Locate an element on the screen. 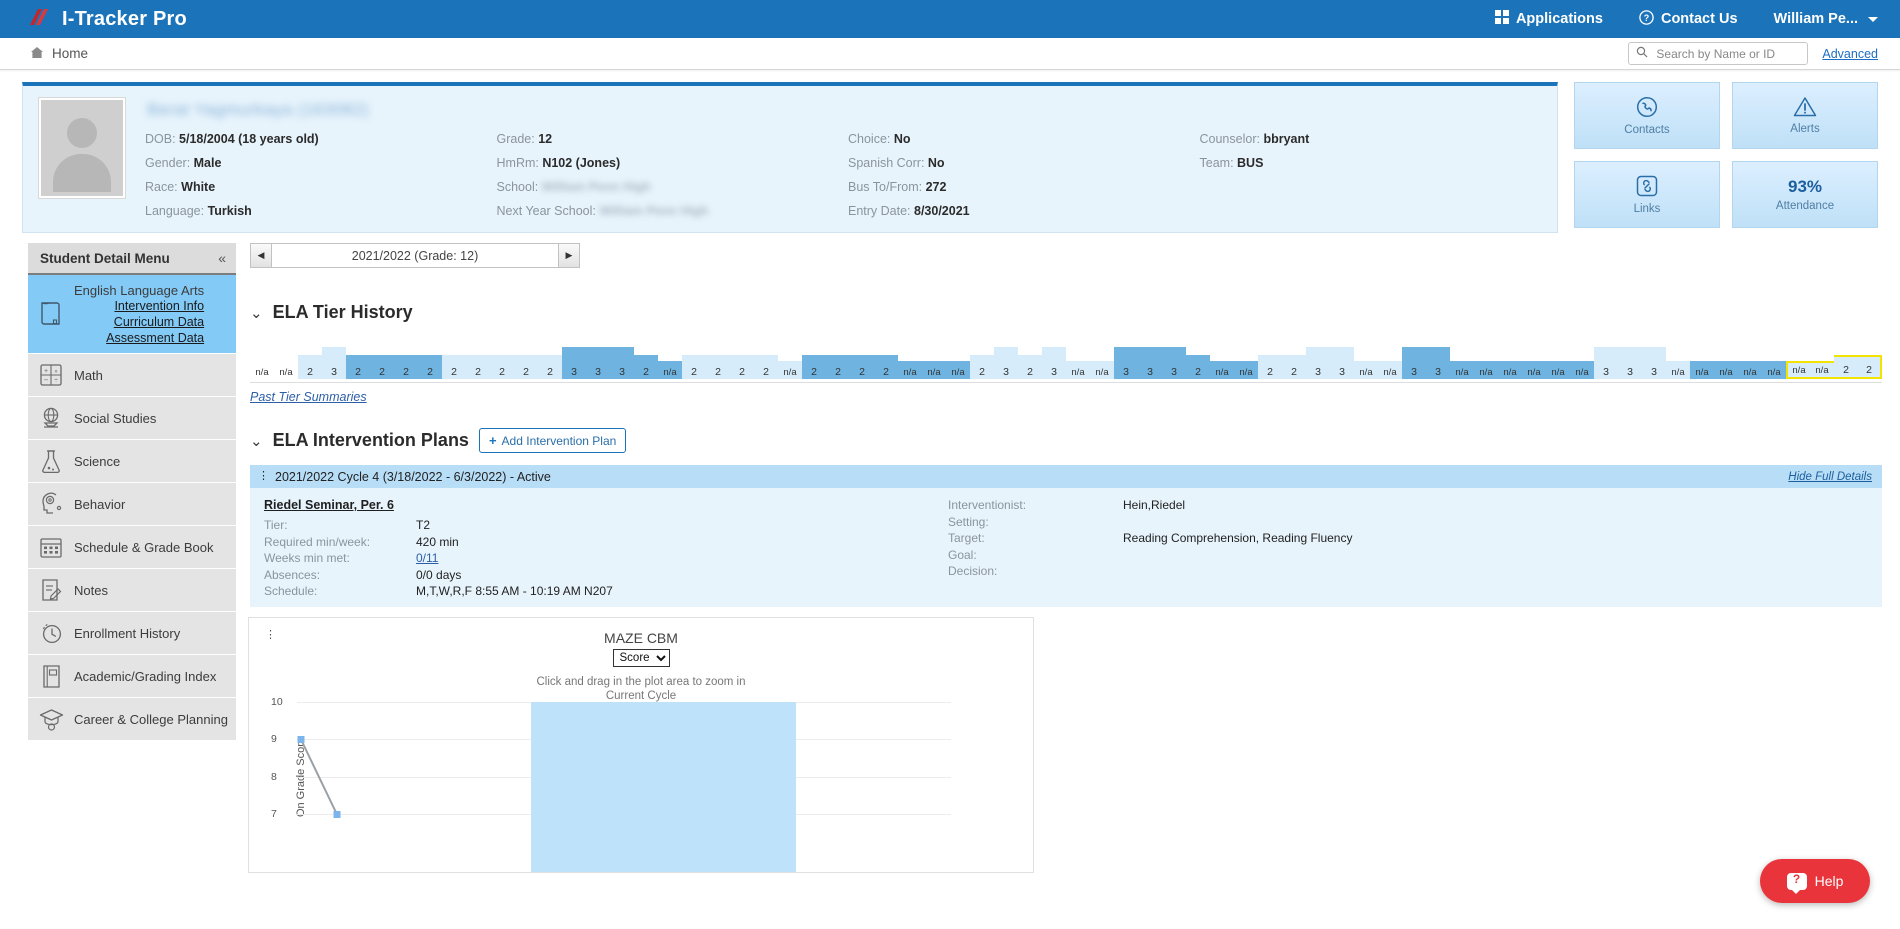 The height and width of the screenshot is (929, 1900). past-tier-summaries-link: Past Tier Summaries is located at coordinates (308, 397).